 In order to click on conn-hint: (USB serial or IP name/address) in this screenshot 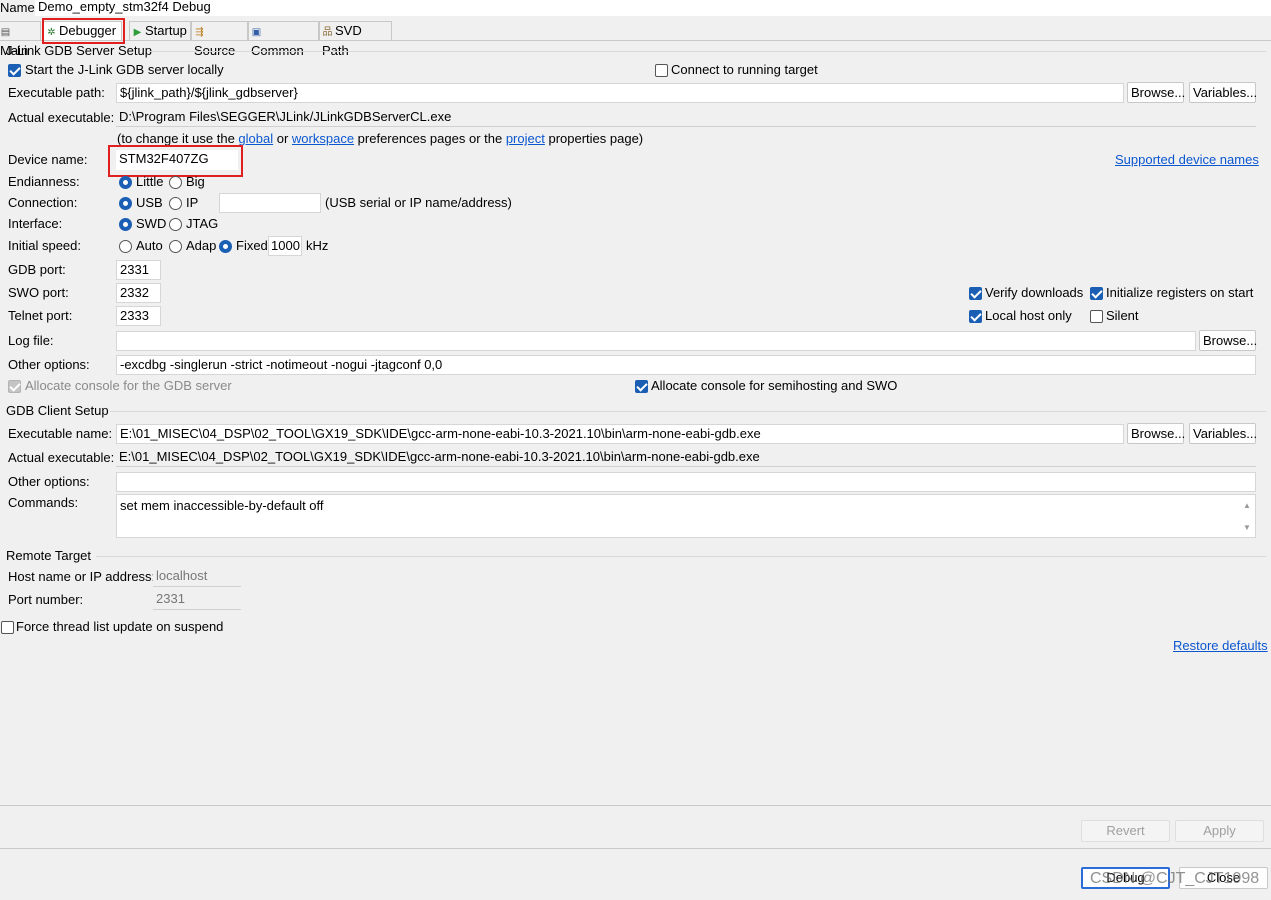, I will do `click(418, 202)`.